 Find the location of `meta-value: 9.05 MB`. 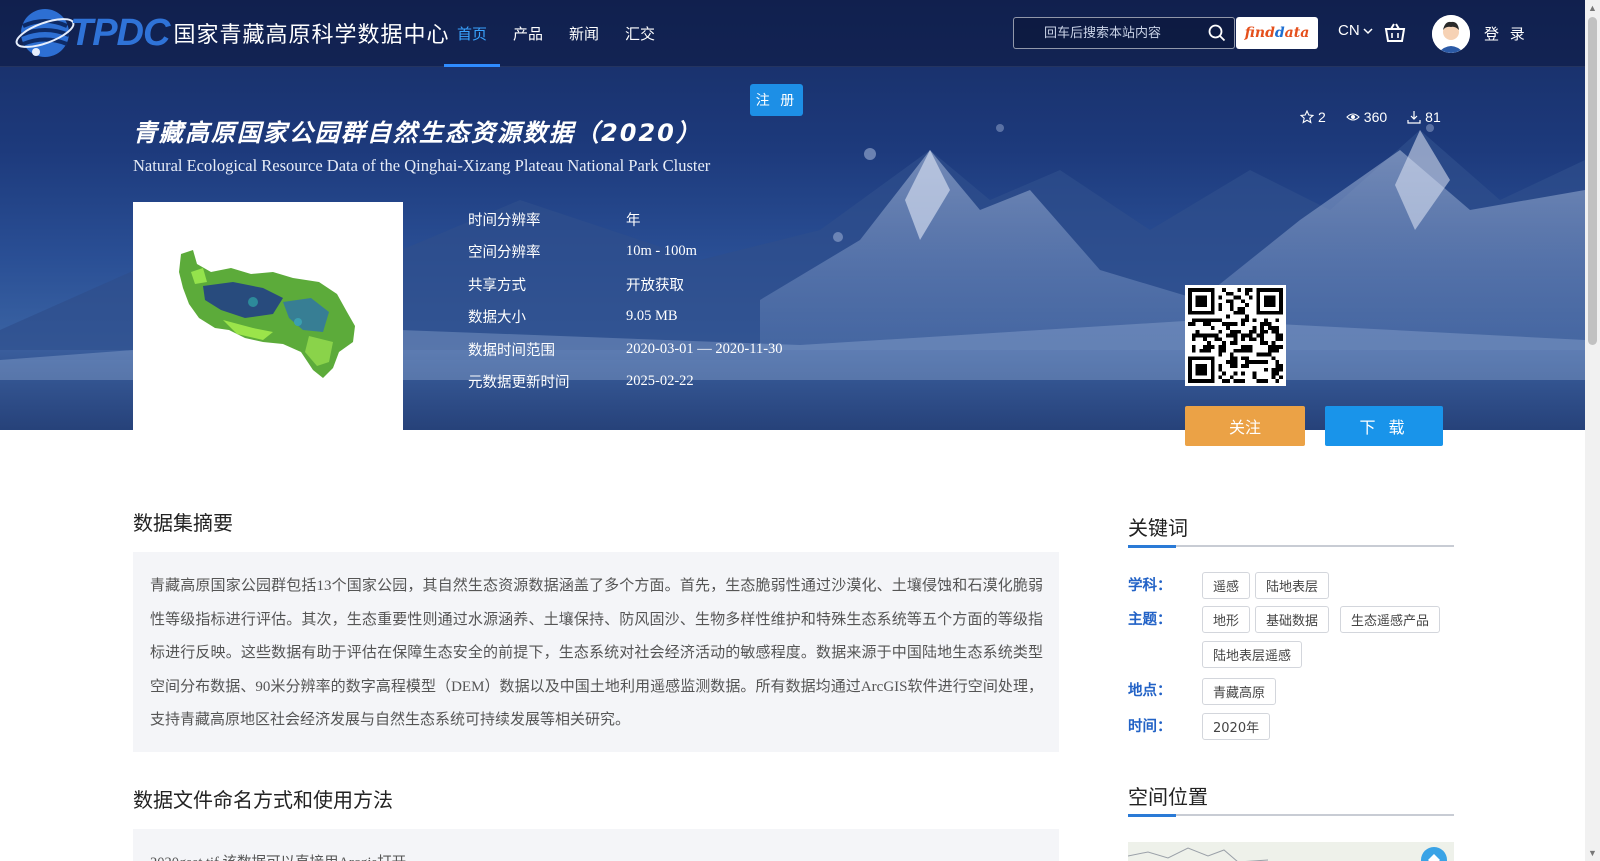

meta-value: 9.05 MB is located at coordinates (652, 316).